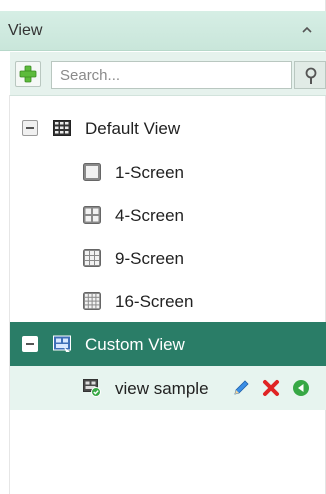 The width and height of the screenshot is (326, 494). I want to click on tree-item-1-screen: 1-Screen, so click(168, 172).